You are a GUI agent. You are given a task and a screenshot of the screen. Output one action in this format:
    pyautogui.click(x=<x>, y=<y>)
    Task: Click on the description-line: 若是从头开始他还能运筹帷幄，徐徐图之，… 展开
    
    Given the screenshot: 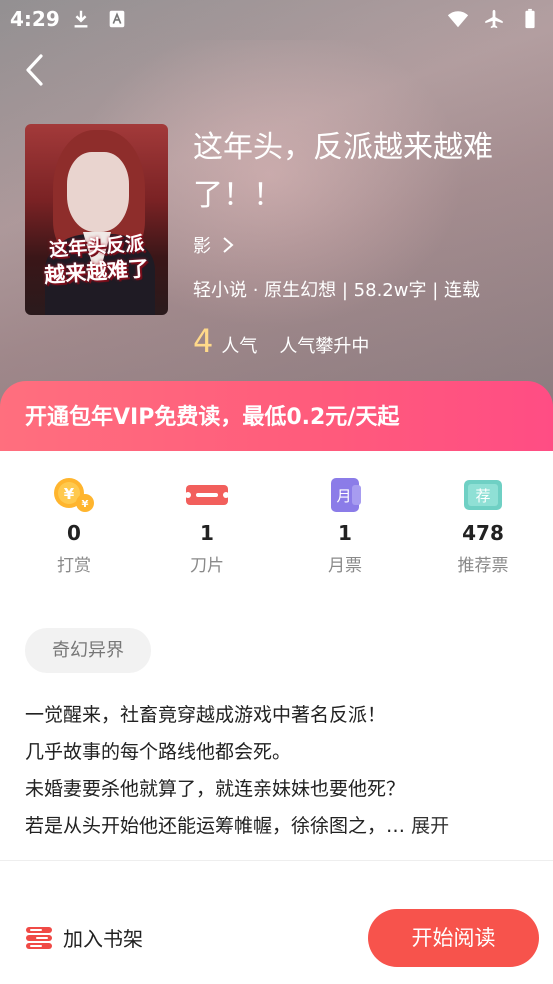 What is the action you would take?
    pyautogui.click(x=280, y=826)
    